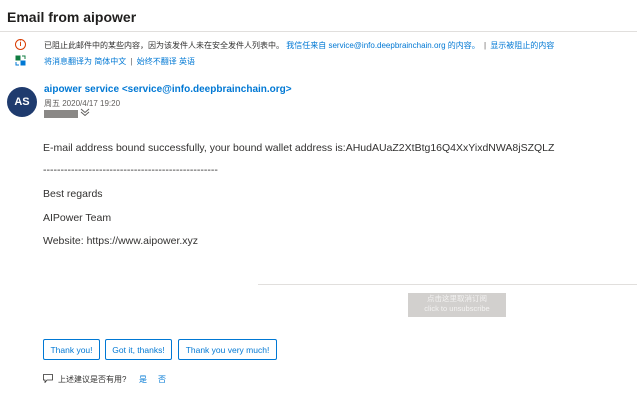 This screenshot has width=637, height=400. What do you see at coordinates (457, 308) in the screenshot?
I see `unsubscribe-label-en: click to unsubscribe` at bounding box center [457, 308].